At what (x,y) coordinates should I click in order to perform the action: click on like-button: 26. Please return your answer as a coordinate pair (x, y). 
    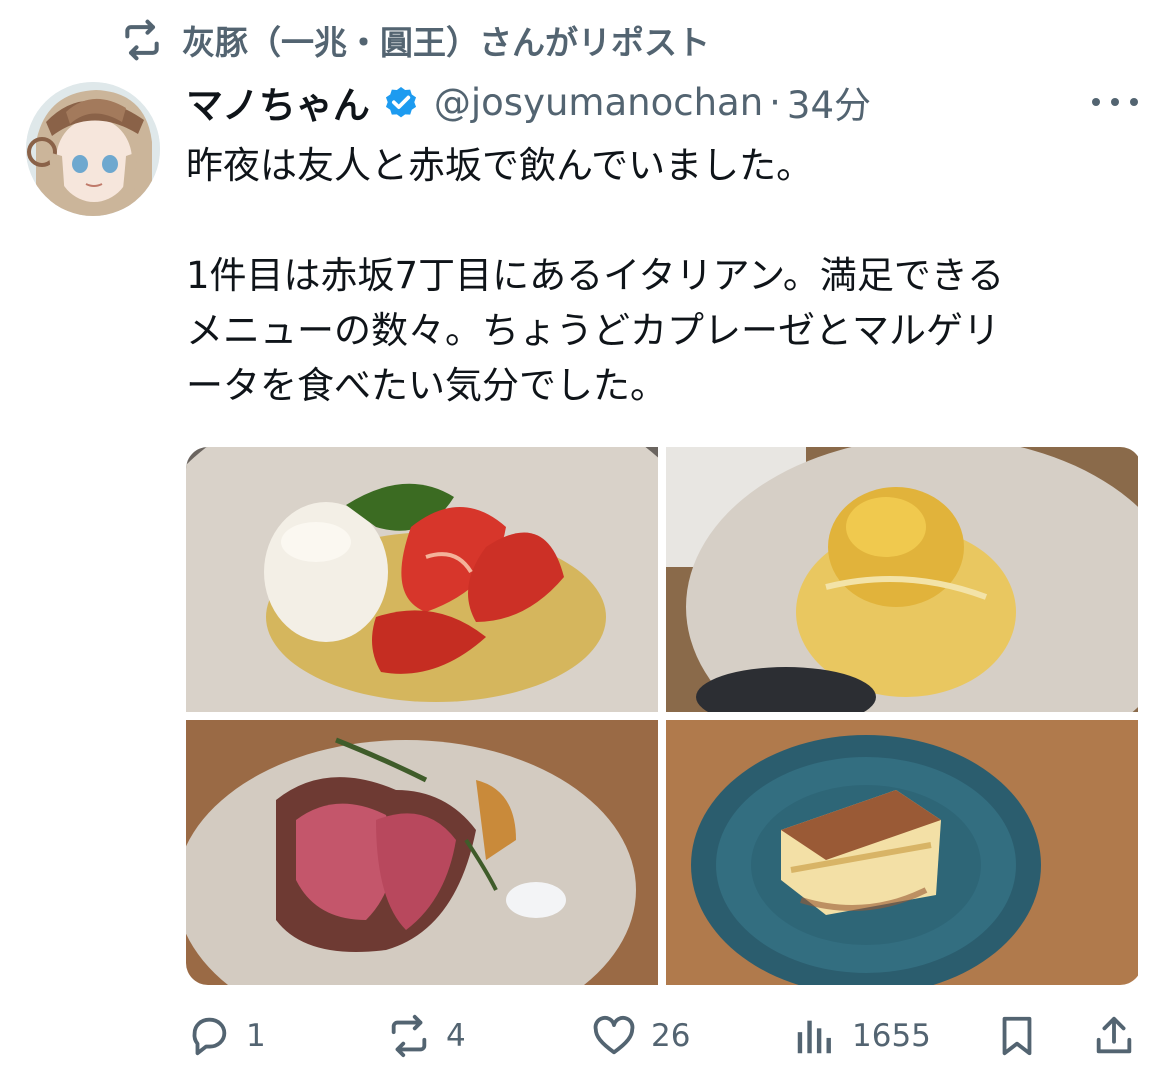
    Looking at the image, I should click on (640, 1036).